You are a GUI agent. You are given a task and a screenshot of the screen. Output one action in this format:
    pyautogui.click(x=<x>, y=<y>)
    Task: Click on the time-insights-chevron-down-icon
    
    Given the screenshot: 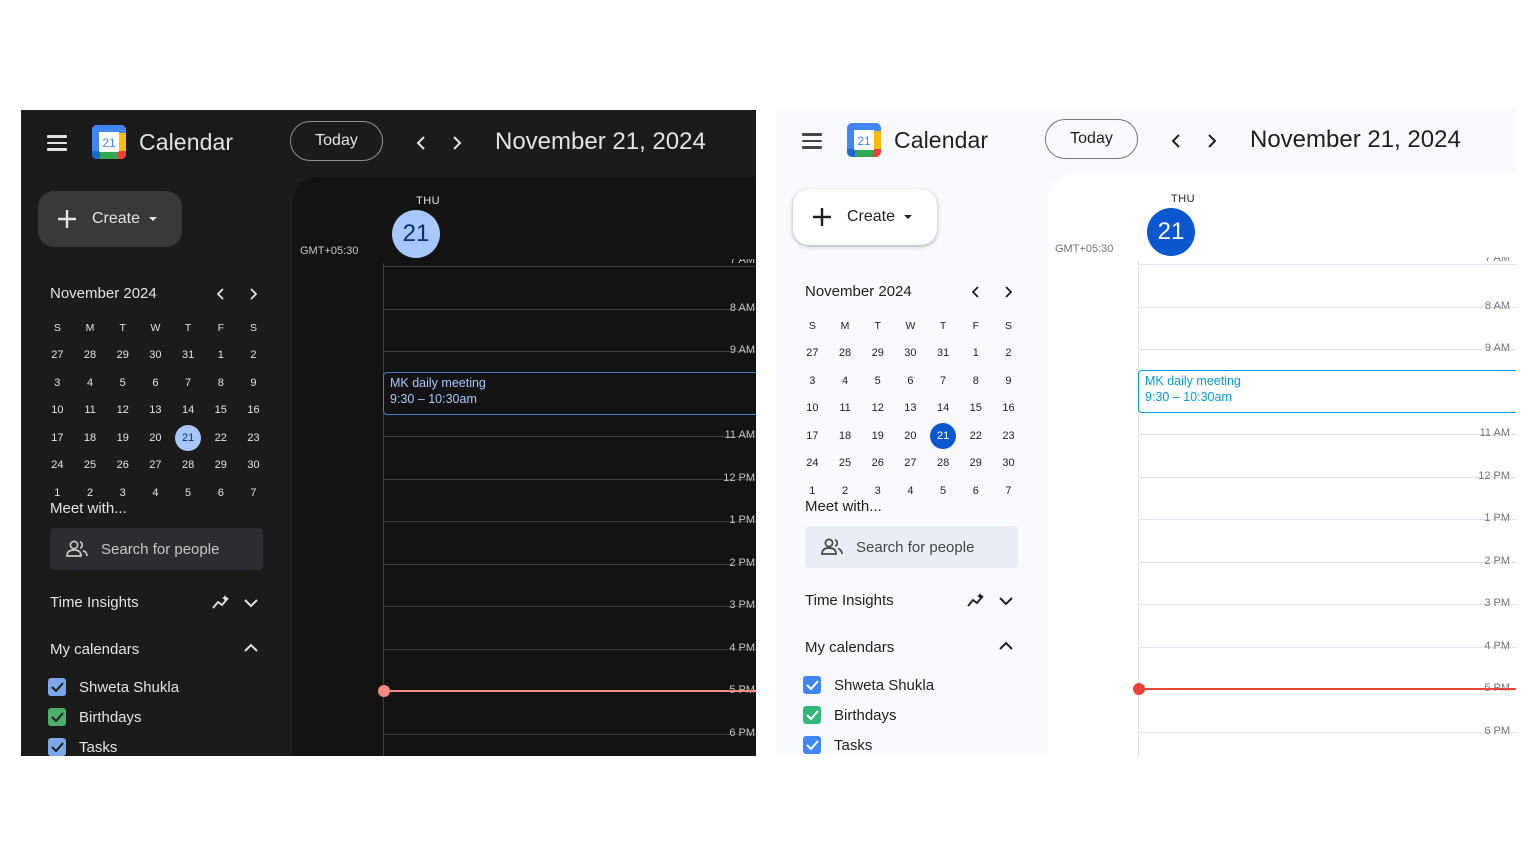 What is the action you would take?
    pyautogui.click(x=1006, y=601)
    